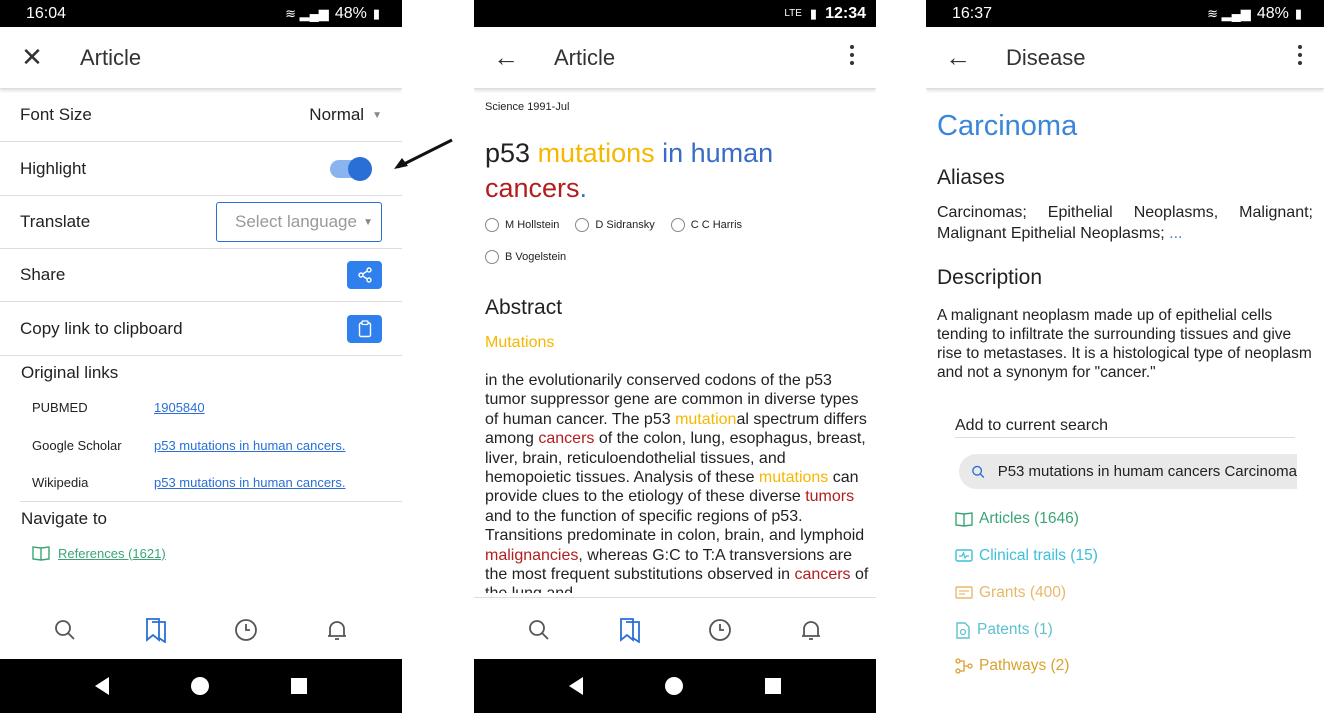 This screenshot has height=713, width=1324. What do you see at coordinates (201, 13) in the screenshot?
I see `status-bar: 16:04 ≋ ▂▄▆ 48% ▮` at bounding box center [201, 13].